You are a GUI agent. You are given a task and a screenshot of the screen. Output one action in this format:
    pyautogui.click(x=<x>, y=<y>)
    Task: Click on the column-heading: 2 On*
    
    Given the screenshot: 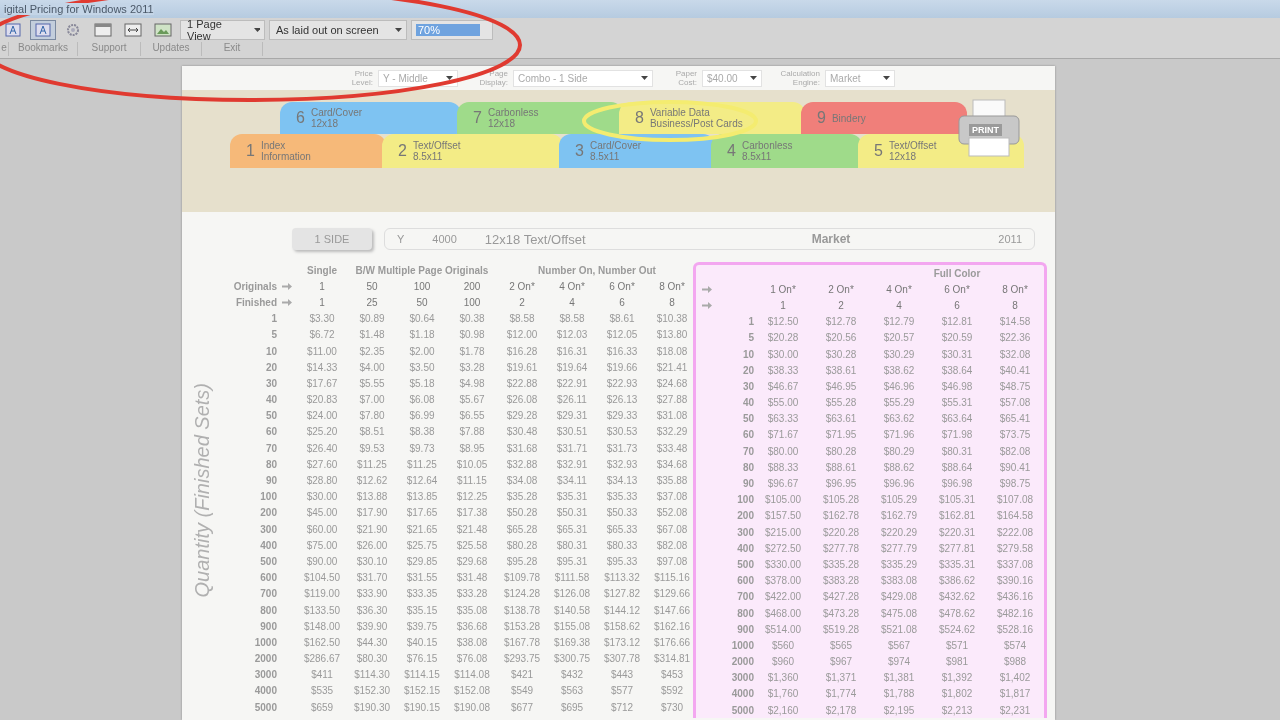 What is the action you would take?
    pyautogui.click(x=522, y=286)
    